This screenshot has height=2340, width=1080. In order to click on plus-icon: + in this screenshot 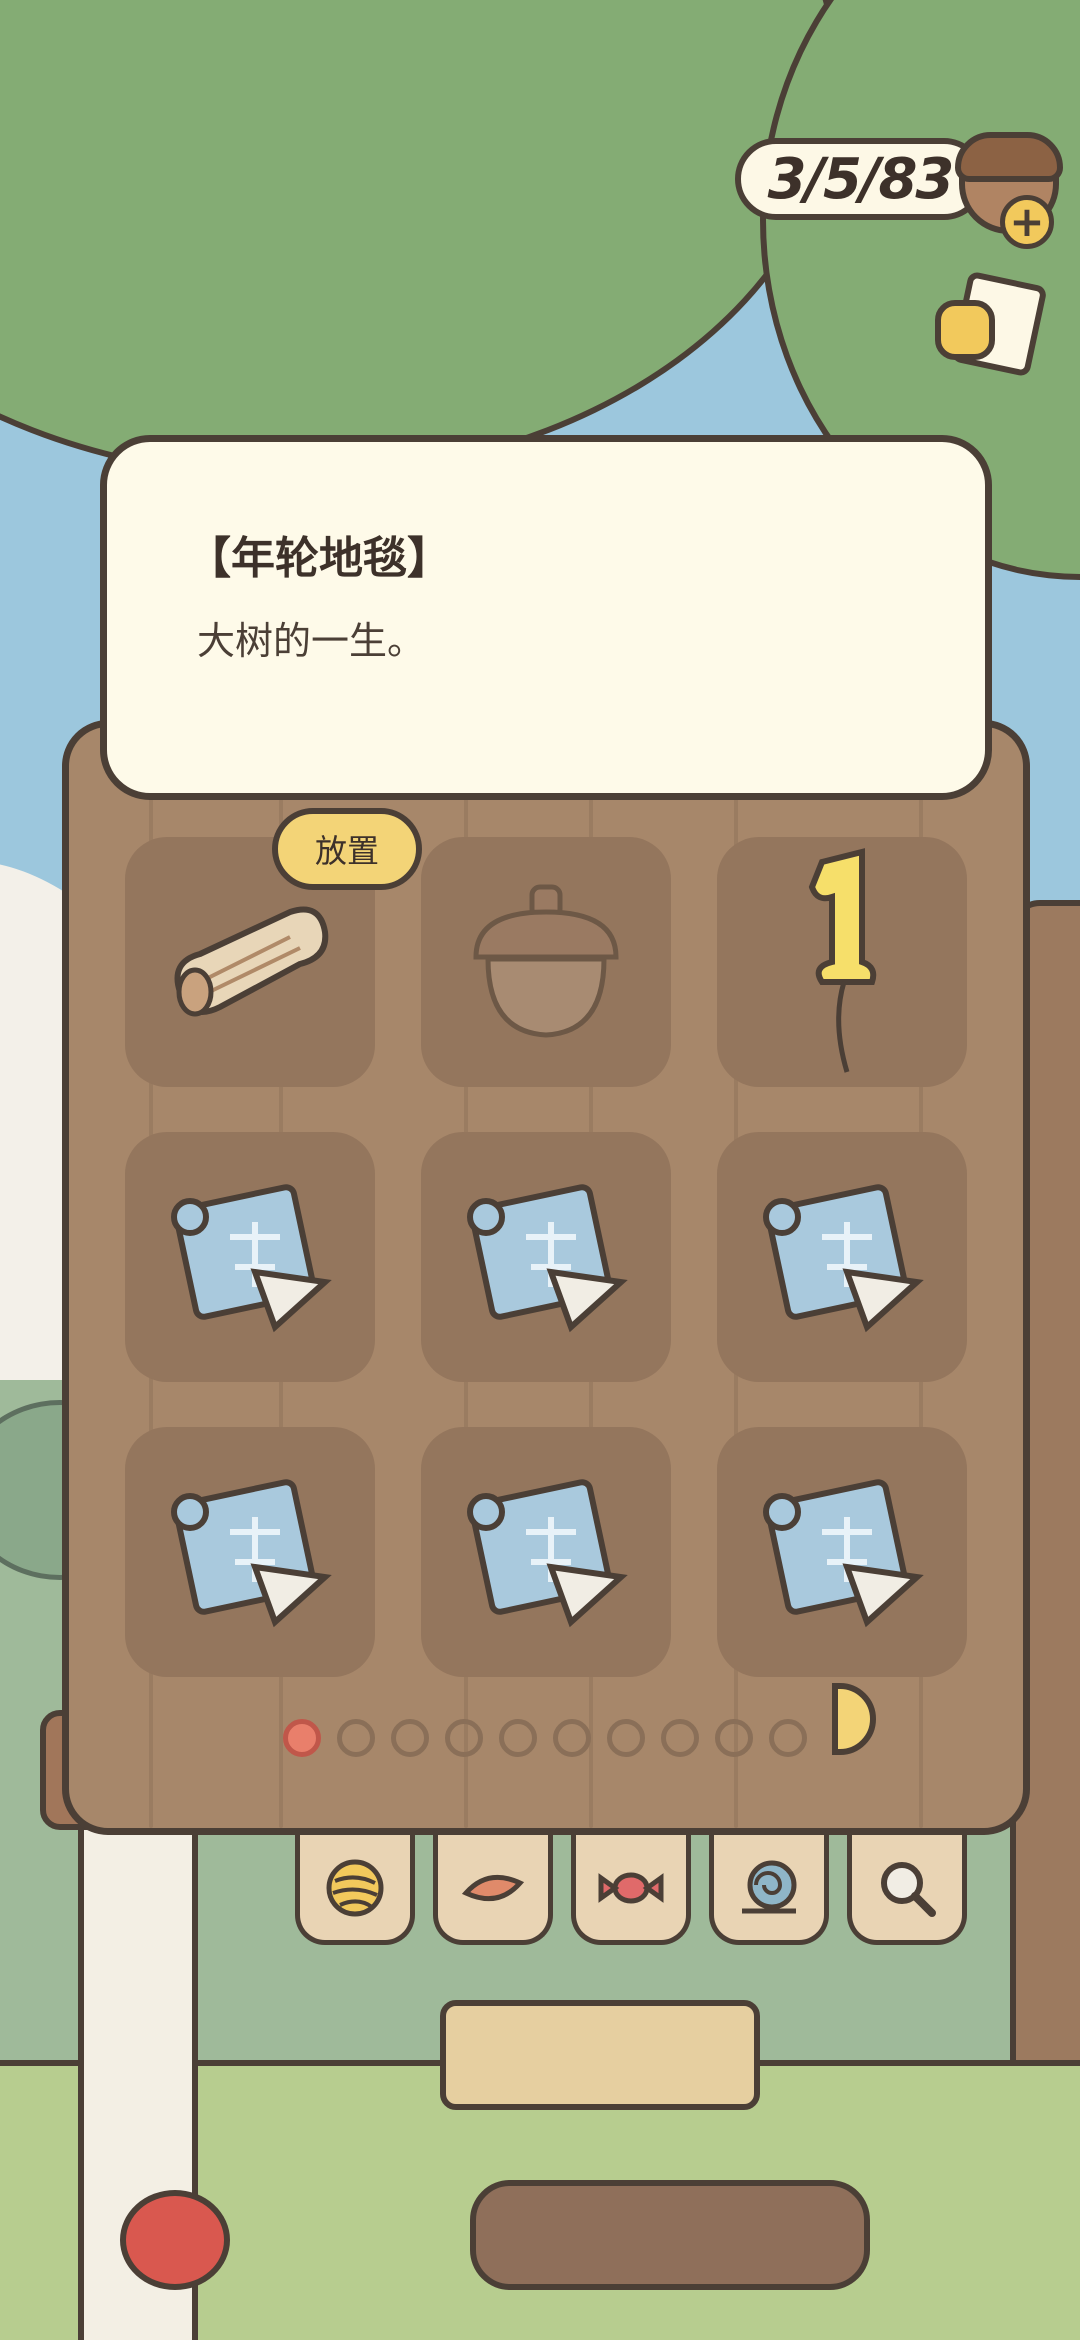, I will do `click(1027, 222)`.